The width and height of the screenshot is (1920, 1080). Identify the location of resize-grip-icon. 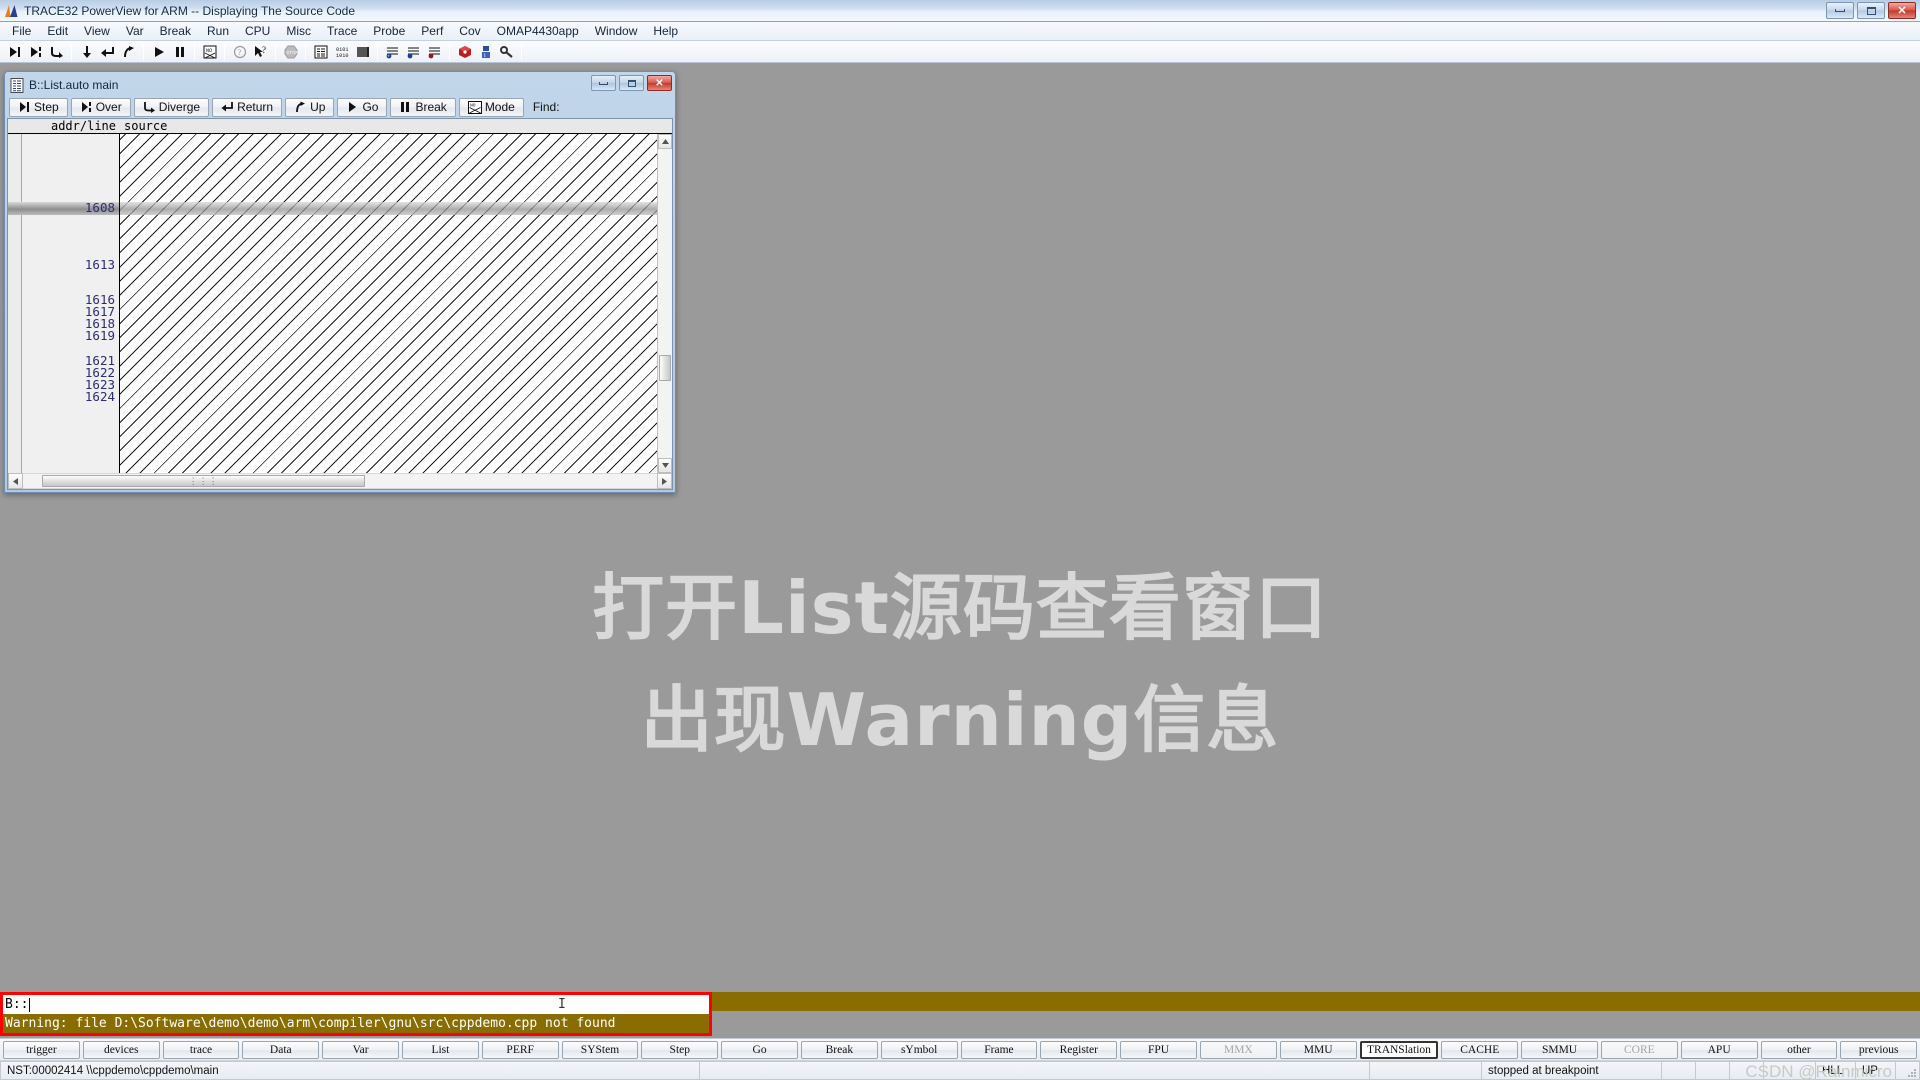
(1911, 1072).